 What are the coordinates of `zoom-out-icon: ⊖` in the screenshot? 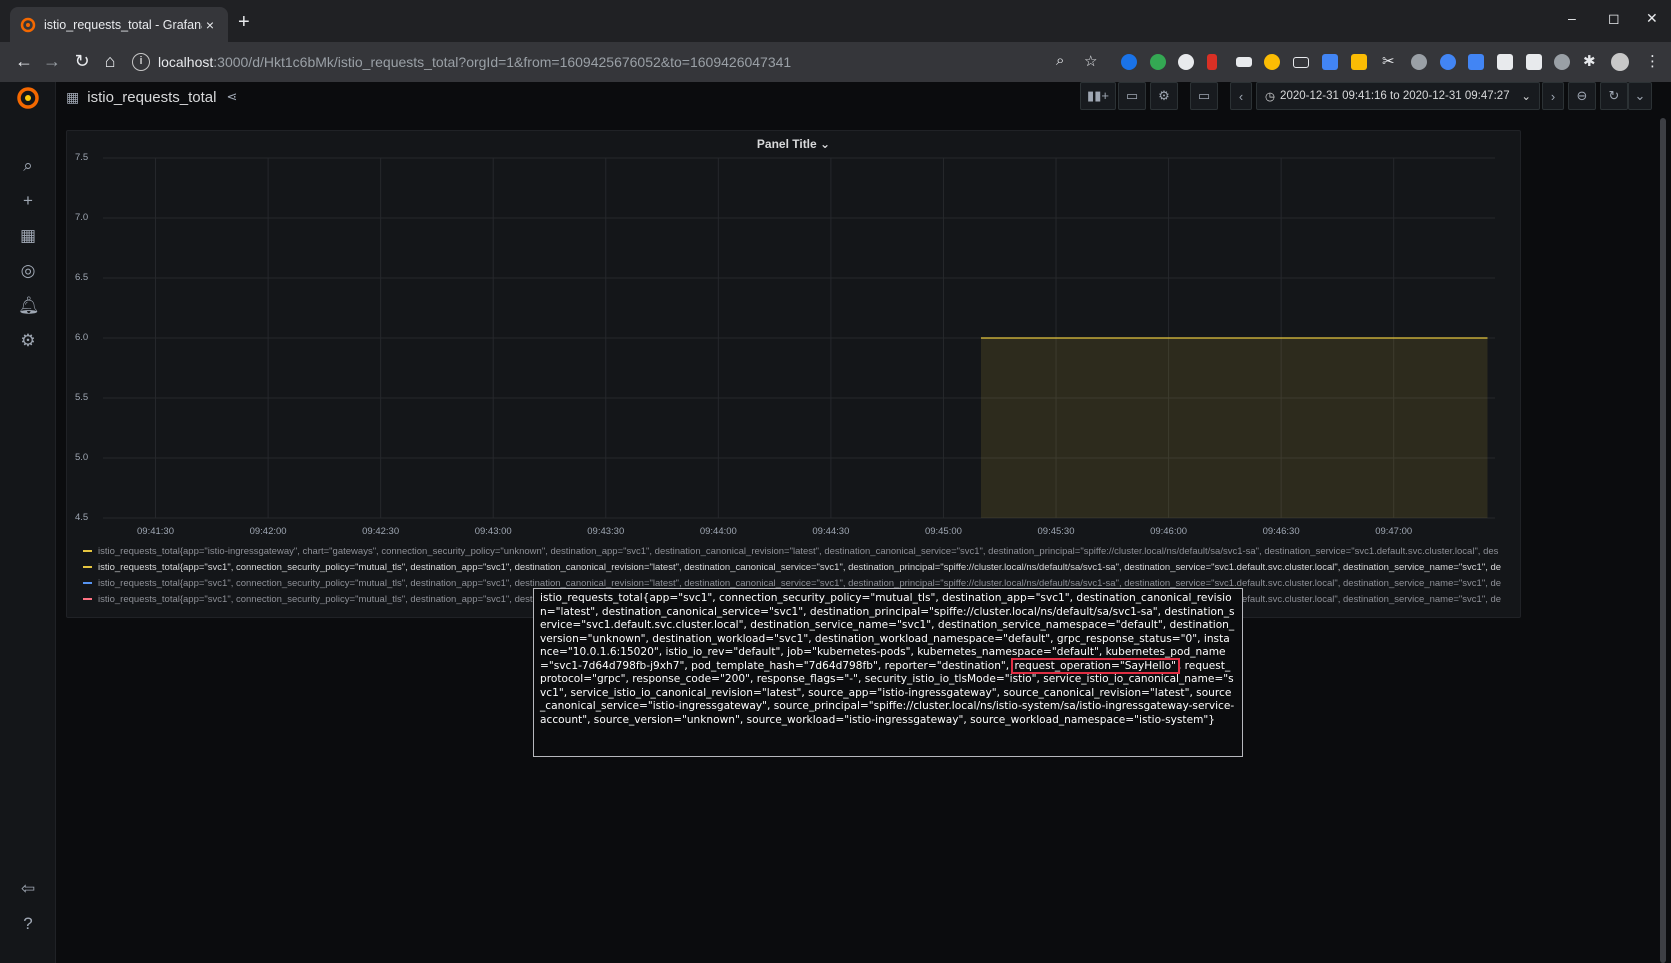 It's located at (1582, 95).